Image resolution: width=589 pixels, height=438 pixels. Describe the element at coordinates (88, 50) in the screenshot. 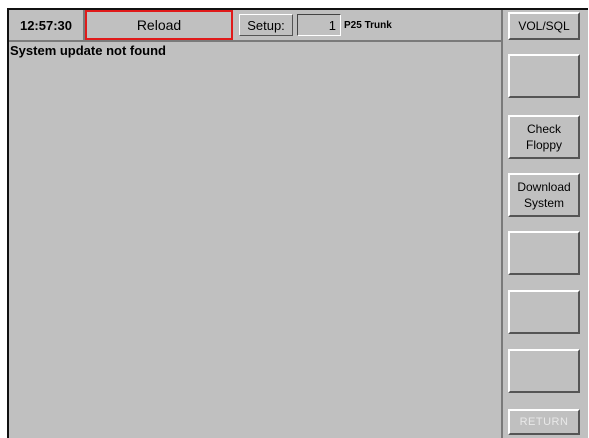

I see `status-message: System update not found` at that location.